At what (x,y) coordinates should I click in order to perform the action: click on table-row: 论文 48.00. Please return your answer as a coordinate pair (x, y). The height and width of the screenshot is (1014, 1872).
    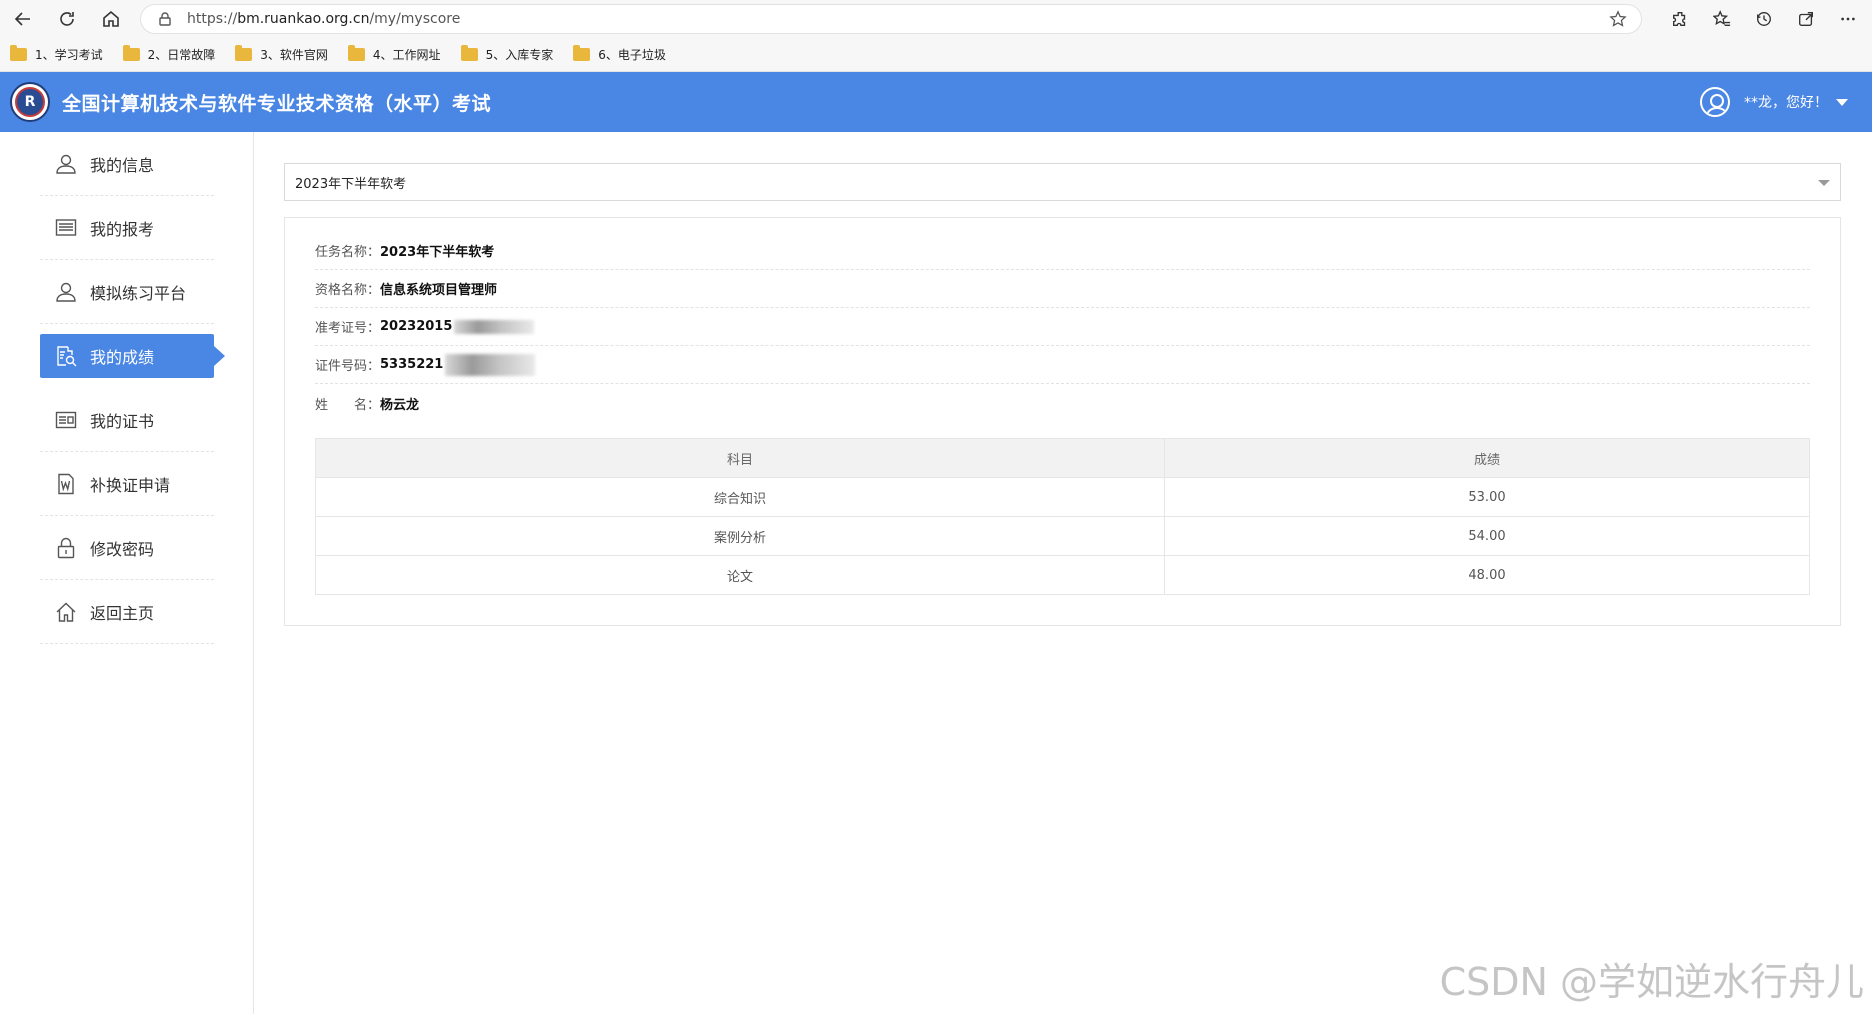
    Looking at the image, I should click on (1062, 575).